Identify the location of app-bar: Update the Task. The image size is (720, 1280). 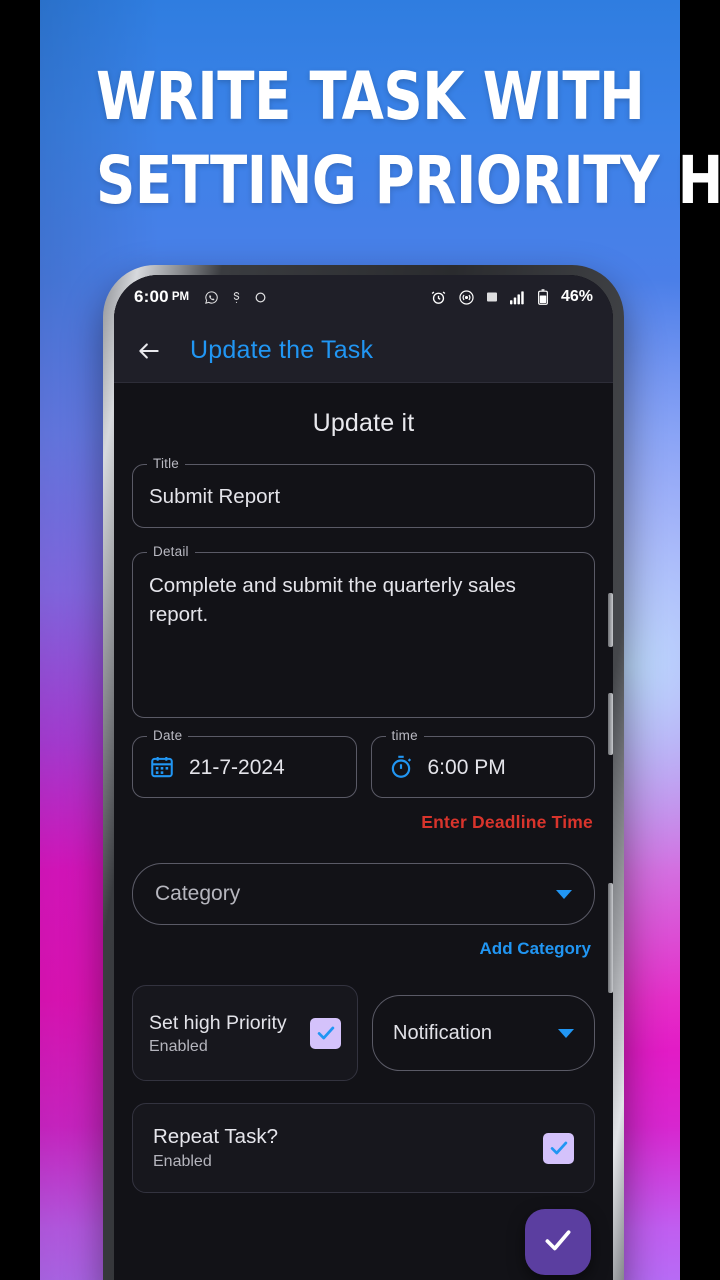
(363, 351).